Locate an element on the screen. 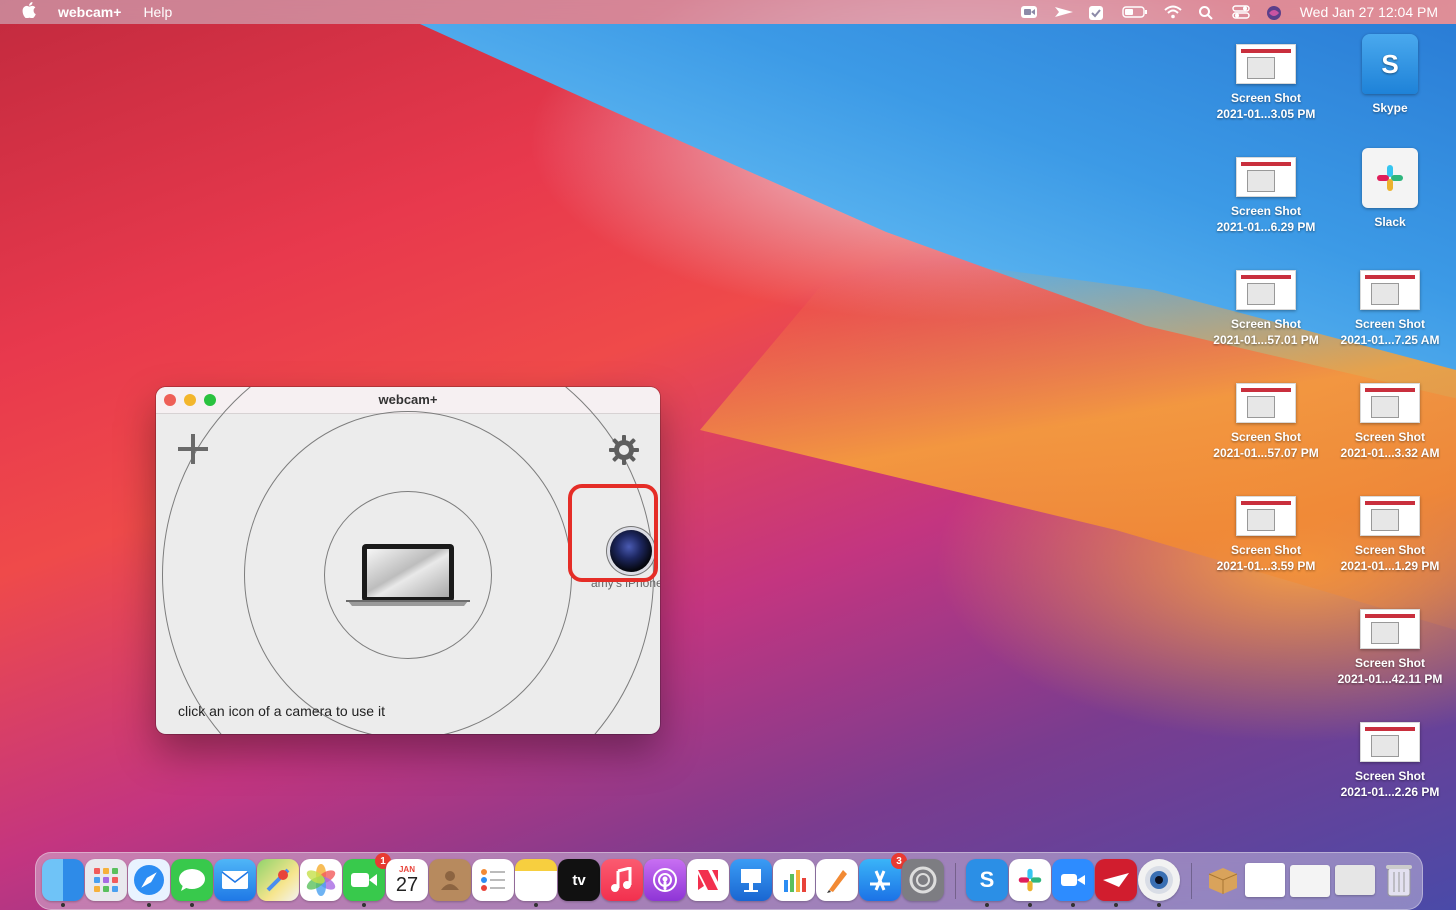 The width and height of the screenshot is (1456, 910). desktop-icon-sublabel: 2021-01...6.29 PM is located at coordinates (1266, 227).